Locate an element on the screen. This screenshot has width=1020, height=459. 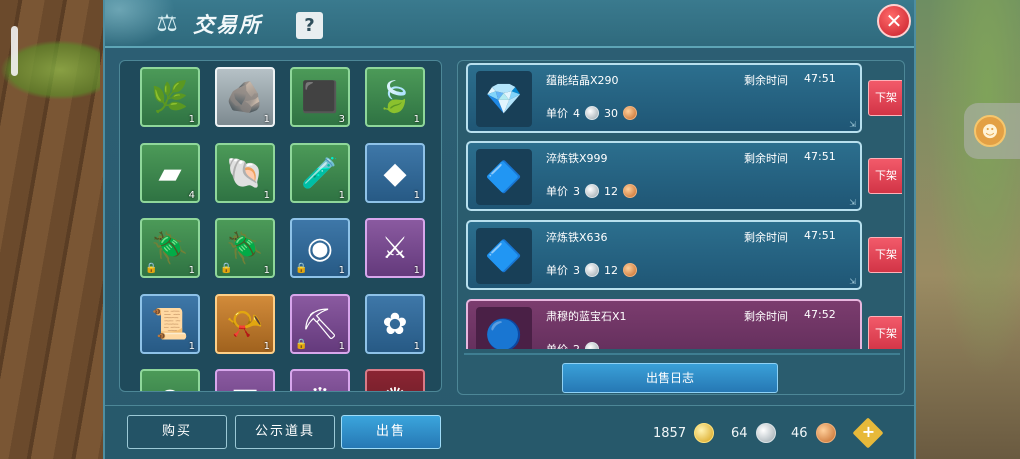
recipe-scroll-icon: 📜 is located at coordinates (170, 324).